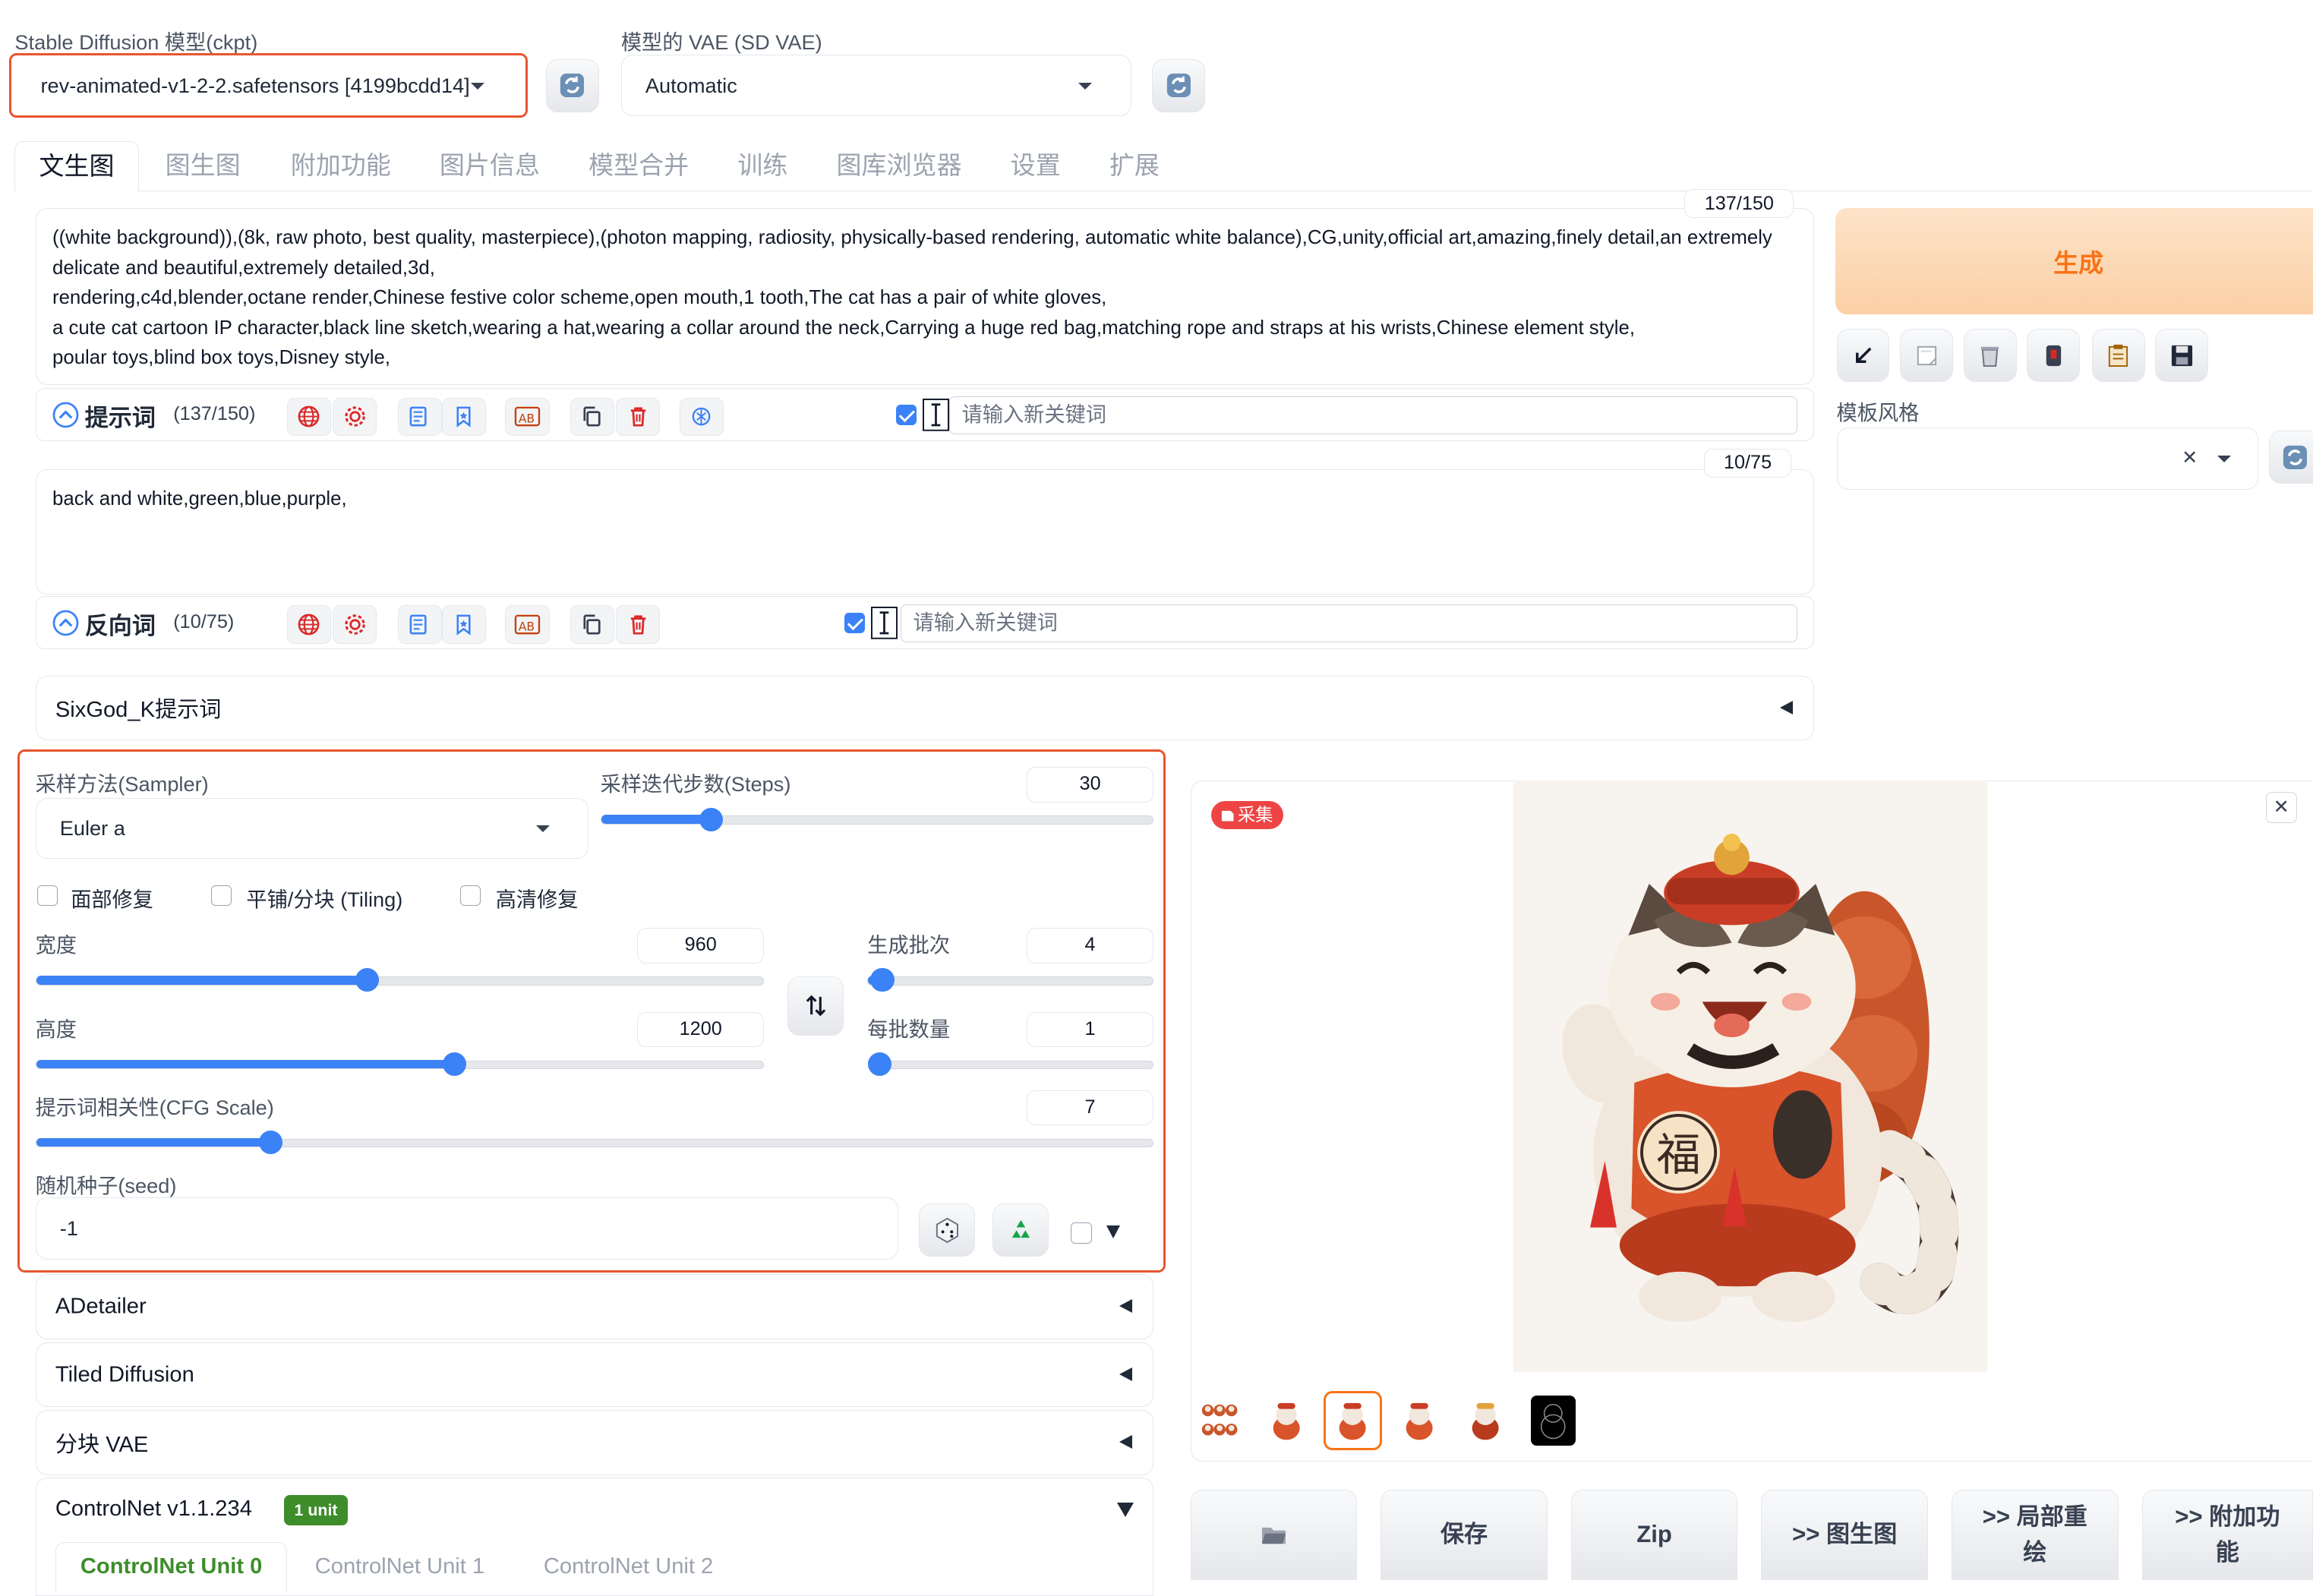 This screenshot has width=2313, height=1596. I want to click on vae-select: Automatic, so click(875, 85).